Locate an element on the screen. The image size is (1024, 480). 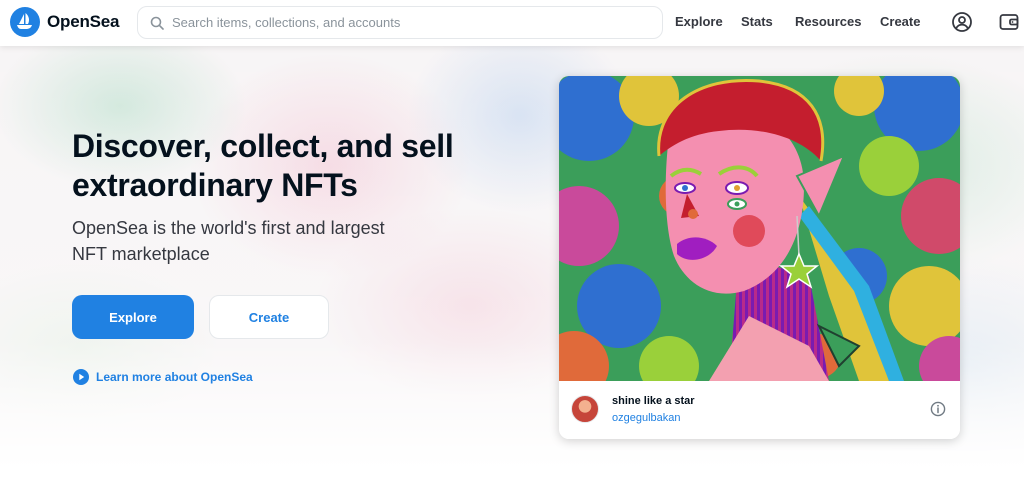
explore-button: Explore is located at coordinates (133, 317).